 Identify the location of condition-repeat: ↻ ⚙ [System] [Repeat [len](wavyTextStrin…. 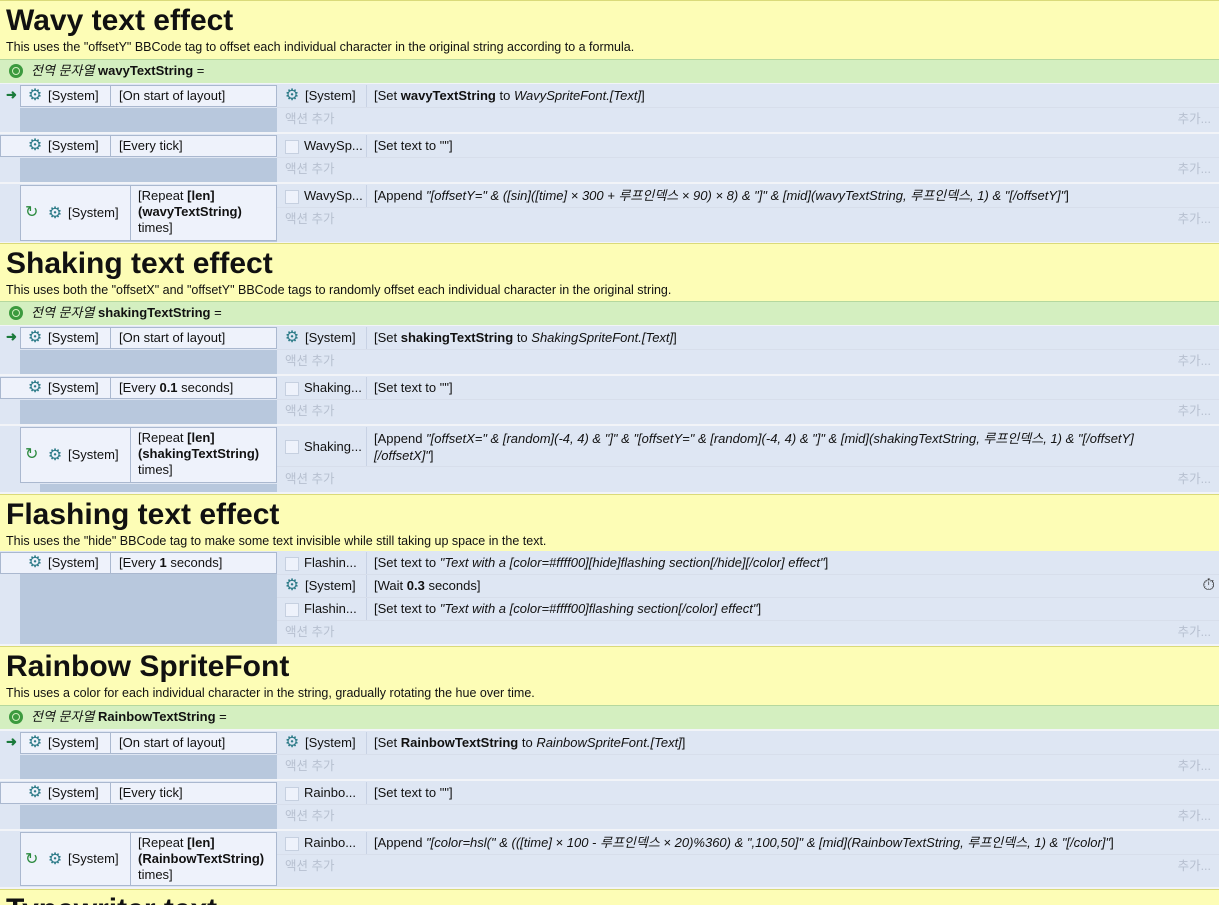
(148, 213).